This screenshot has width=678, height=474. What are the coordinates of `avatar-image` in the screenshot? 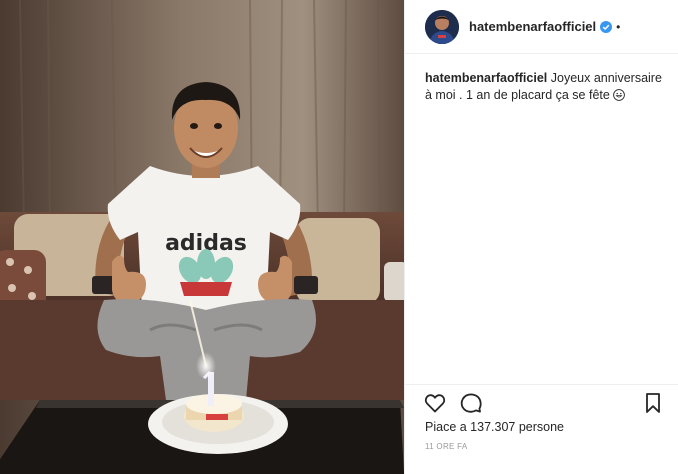 It's located at (442, 26).